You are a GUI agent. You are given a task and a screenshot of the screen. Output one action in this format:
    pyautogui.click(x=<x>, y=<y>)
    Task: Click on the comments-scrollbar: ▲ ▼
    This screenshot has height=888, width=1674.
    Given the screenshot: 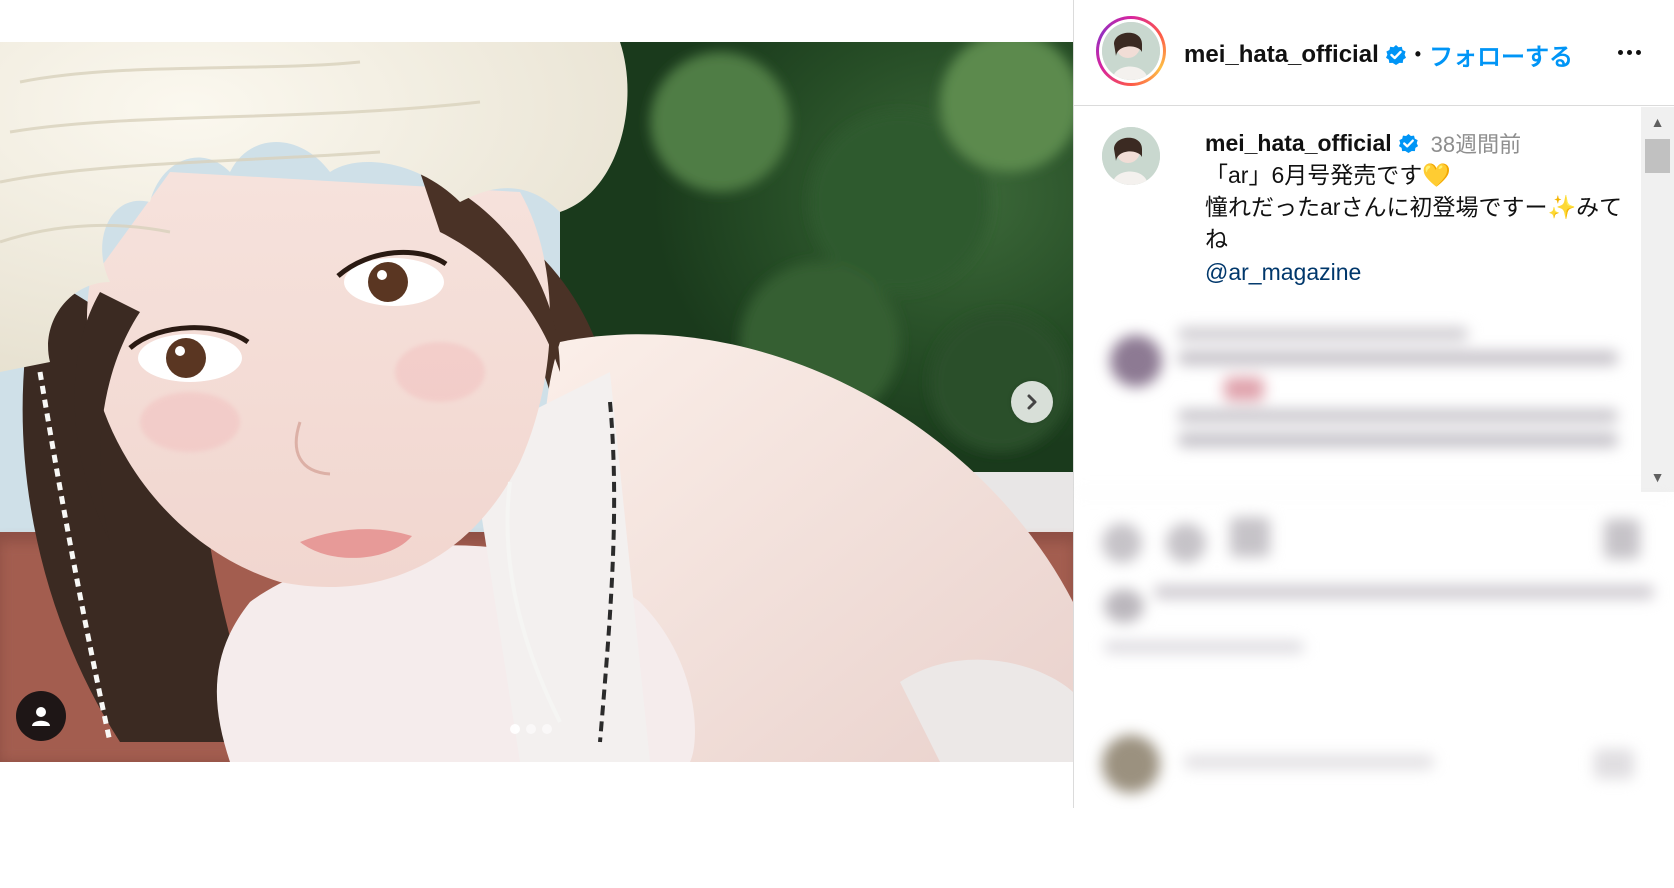 What is the action you would take?
    pyautogui.click(x=1657, y=299)
    